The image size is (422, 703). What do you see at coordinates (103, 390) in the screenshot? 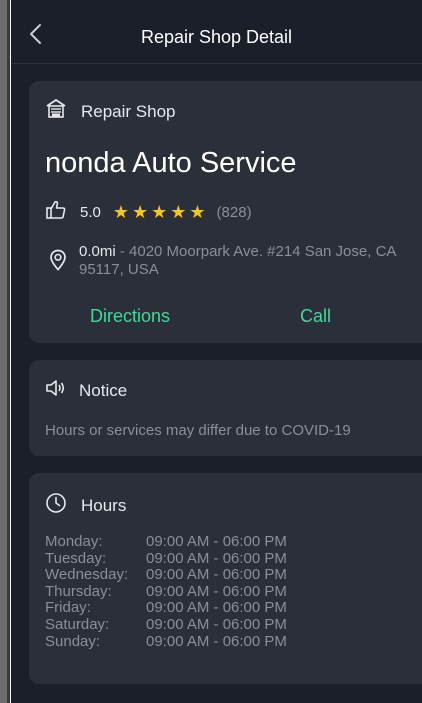
I see `notice-title: Notice` at bounding box center [103, 390].